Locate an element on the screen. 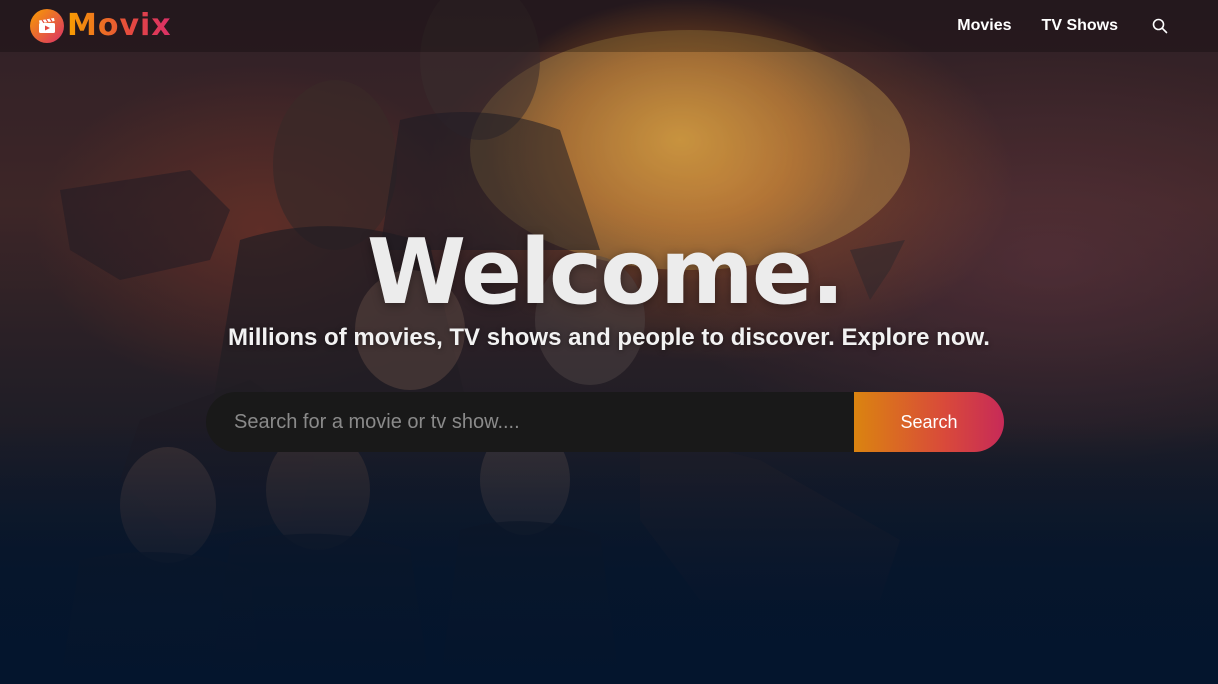 This screenshot has height=684, width=1218. search-icon is located at coordinates (1160, 26).